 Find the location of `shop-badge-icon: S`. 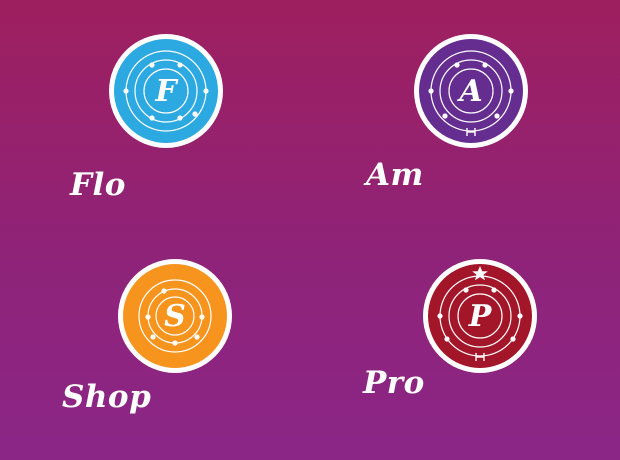

shop-badge-icon: S is located at coordinates (175, 316).